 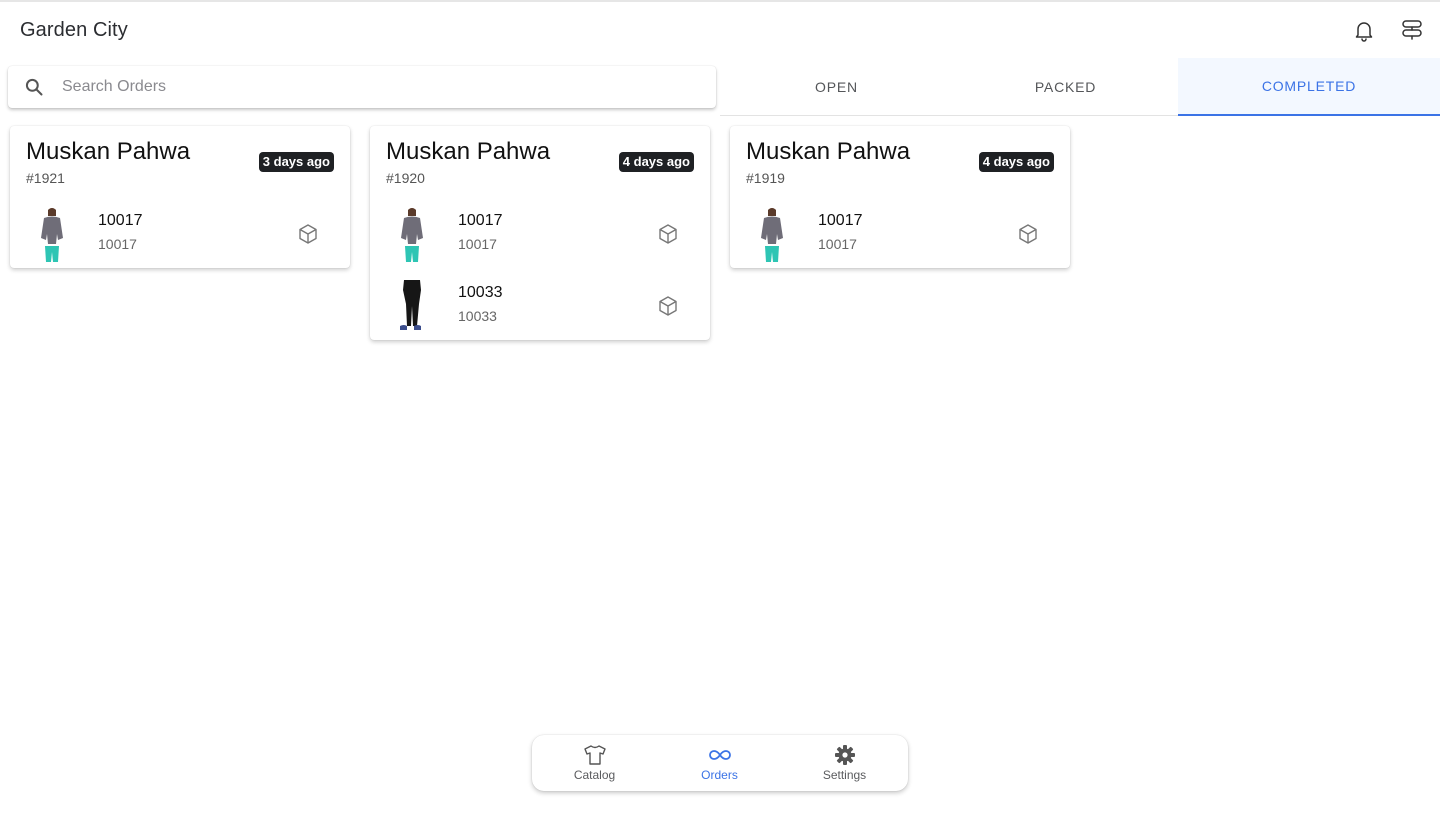 I want to click on nav-label: Settings, so click(x=844, y=775).